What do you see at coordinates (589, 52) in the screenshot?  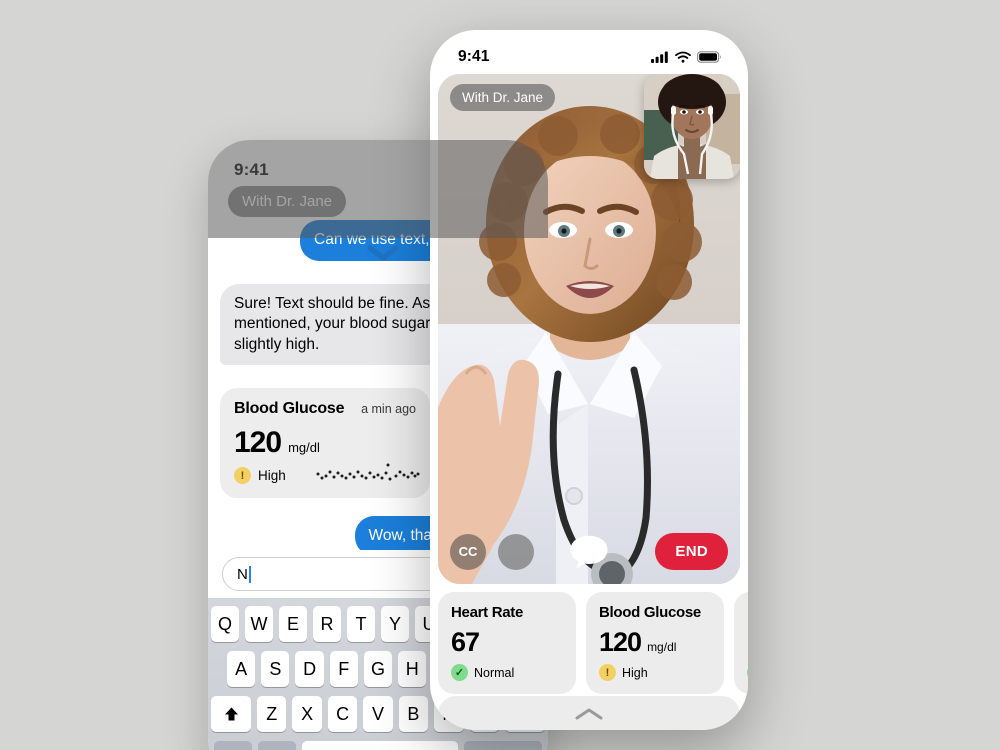 I see `right-status-bar: 9:41` at bounding box center [589, 52].